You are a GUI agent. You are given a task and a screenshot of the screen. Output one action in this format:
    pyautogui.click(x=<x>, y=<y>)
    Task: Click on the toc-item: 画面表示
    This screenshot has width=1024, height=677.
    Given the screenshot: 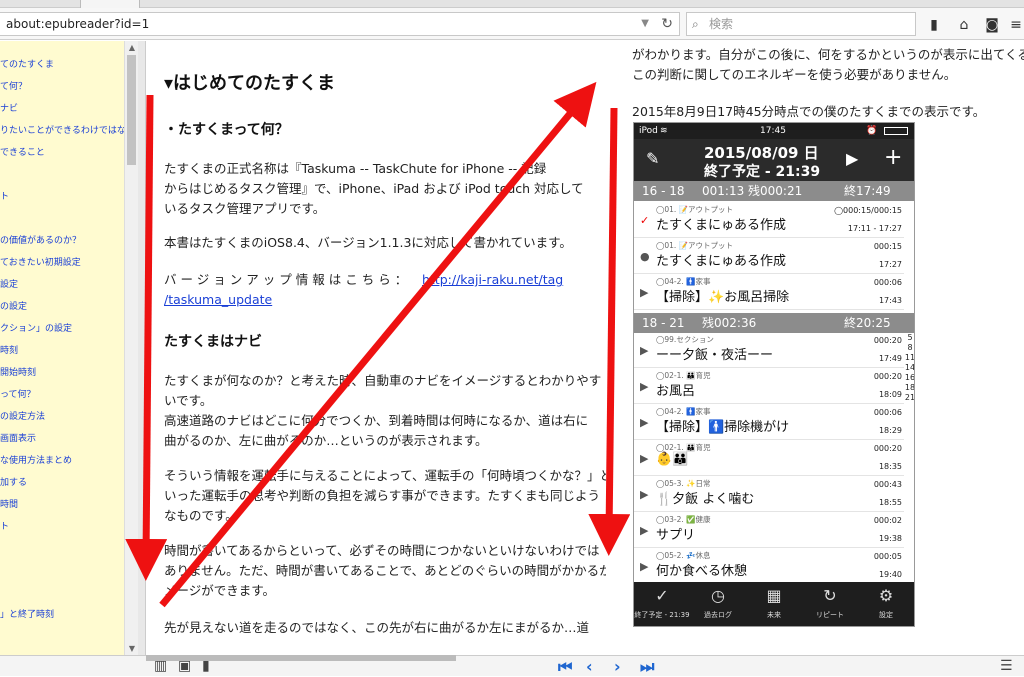 What is the action you would take?
    pyautogui.click(x=18, y=439)
    